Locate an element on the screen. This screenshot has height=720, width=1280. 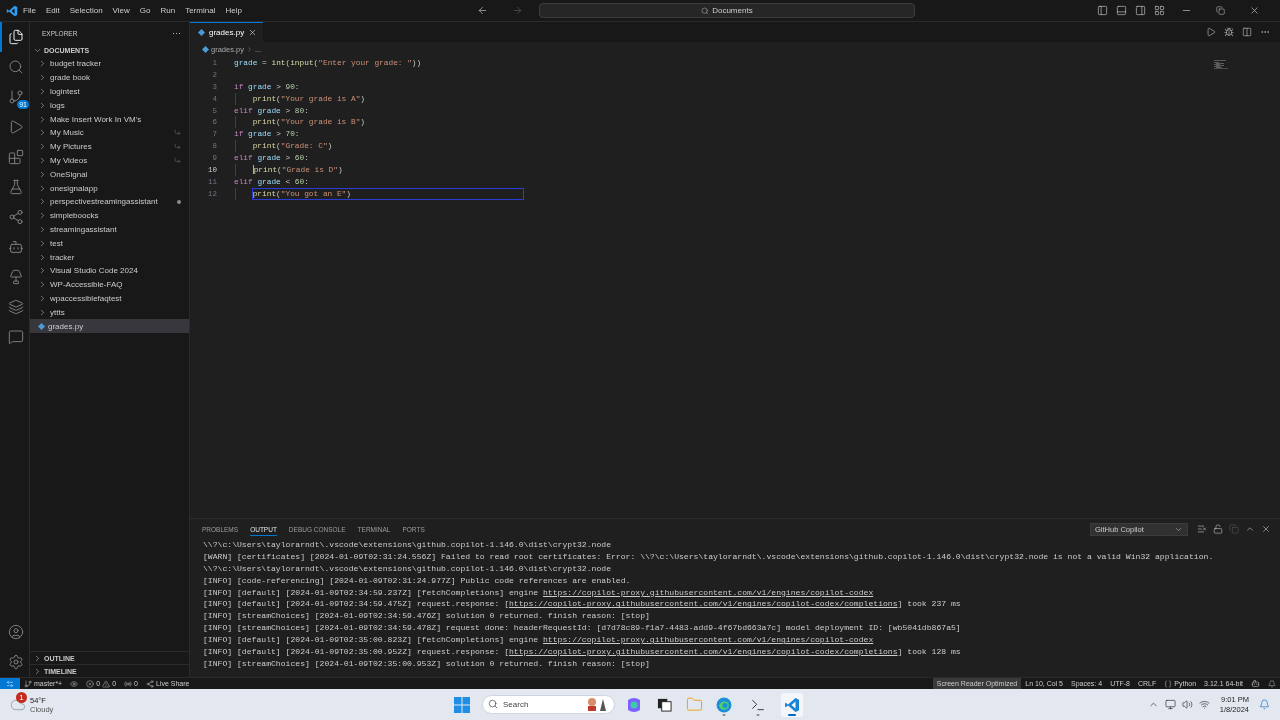
explorer-folder: logintest is located at coordinates (109, 91).